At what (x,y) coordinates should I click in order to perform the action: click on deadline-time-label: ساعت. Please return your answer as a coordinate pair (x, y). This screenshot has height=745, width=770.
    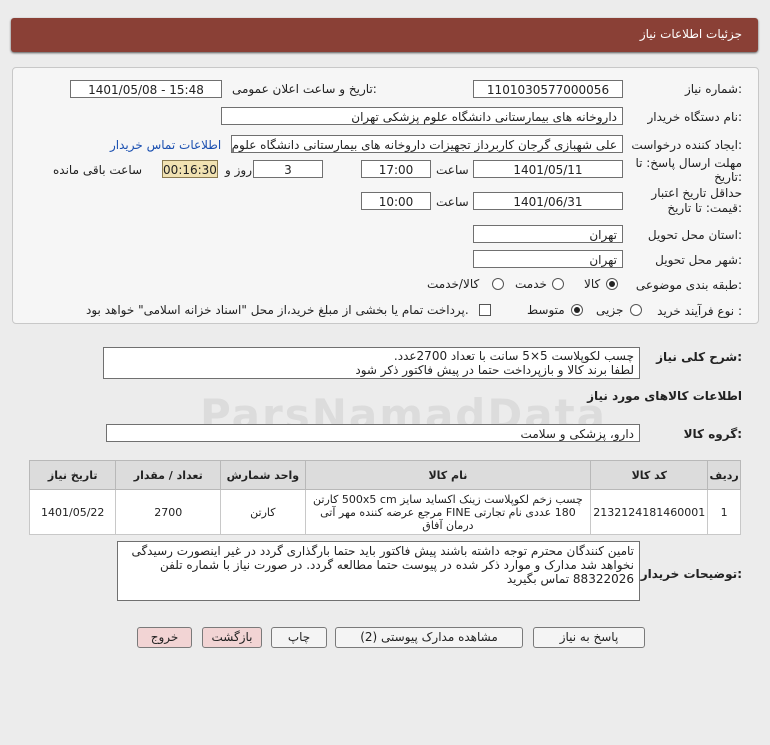
    Looking at the image, I should click on (452, 170).